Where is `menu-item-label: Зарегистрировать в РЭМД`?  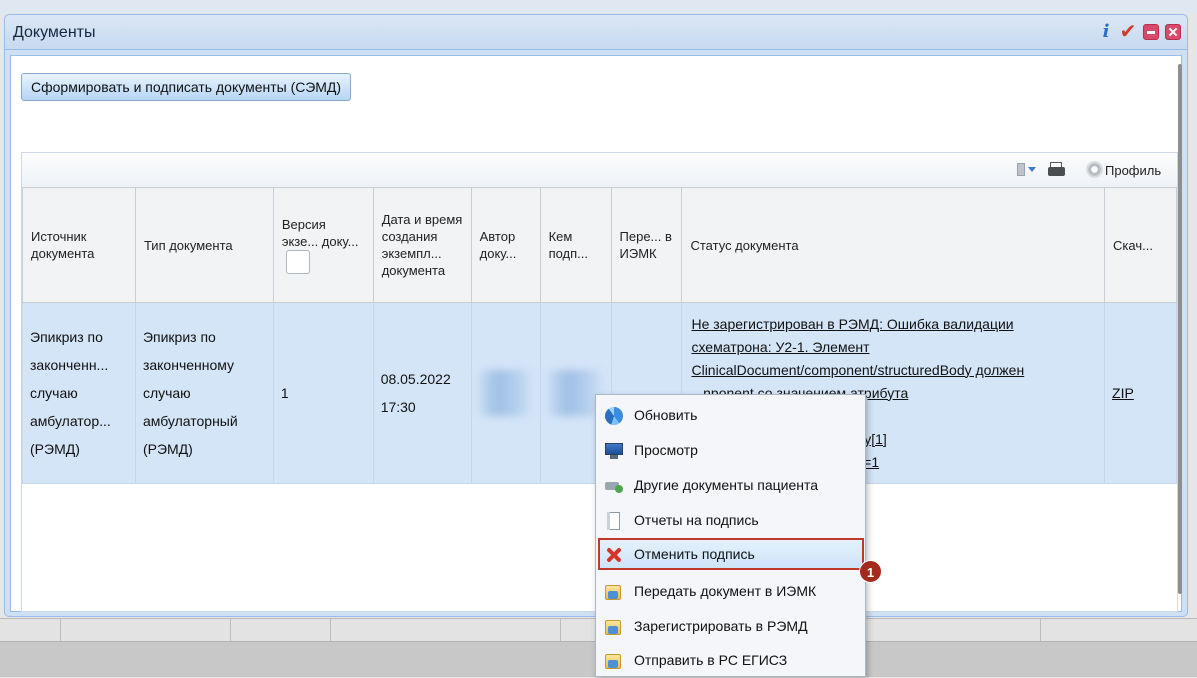 menu-item-label: Зарегистрировать в РЭМД is located at coordinates (721, 626).